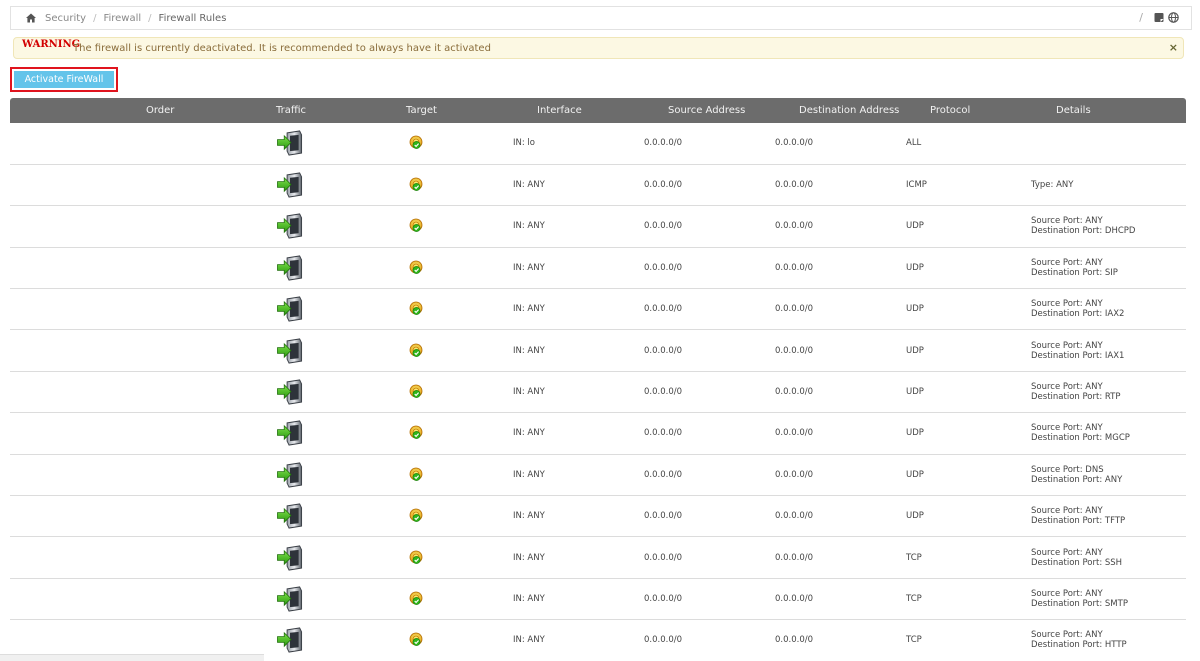 This screenshot has width=1200, height=661. What do you see at coordinates (1108, 110) in the screenshot?
I see `column-header-details: Details` at bounding box center [1108, 110].